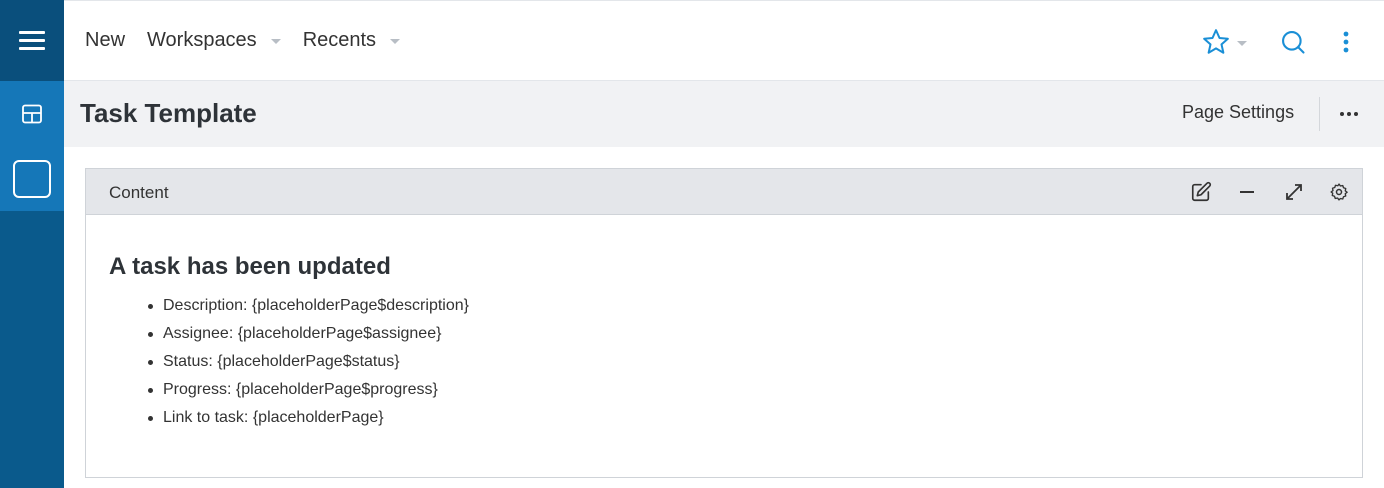 Image resolution: width=1384 pixels, height=488 pixels. What do you see at coordinates (202, 40) in the screenshot?
I see `workspaces-label: Workspaces` at bounding box center [202, 40].